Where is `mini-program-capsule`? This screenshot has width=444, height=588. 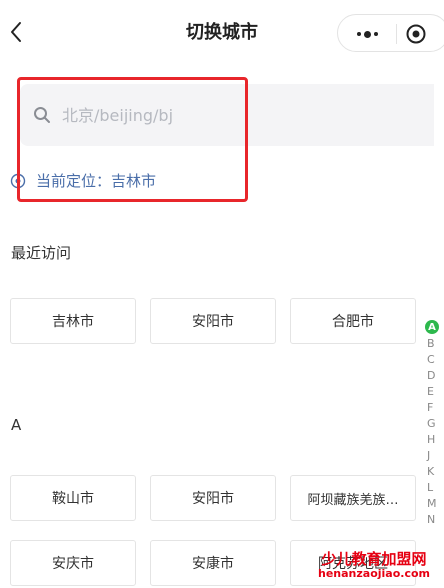 mini-program-capsule is located at coordinates (390, 33).